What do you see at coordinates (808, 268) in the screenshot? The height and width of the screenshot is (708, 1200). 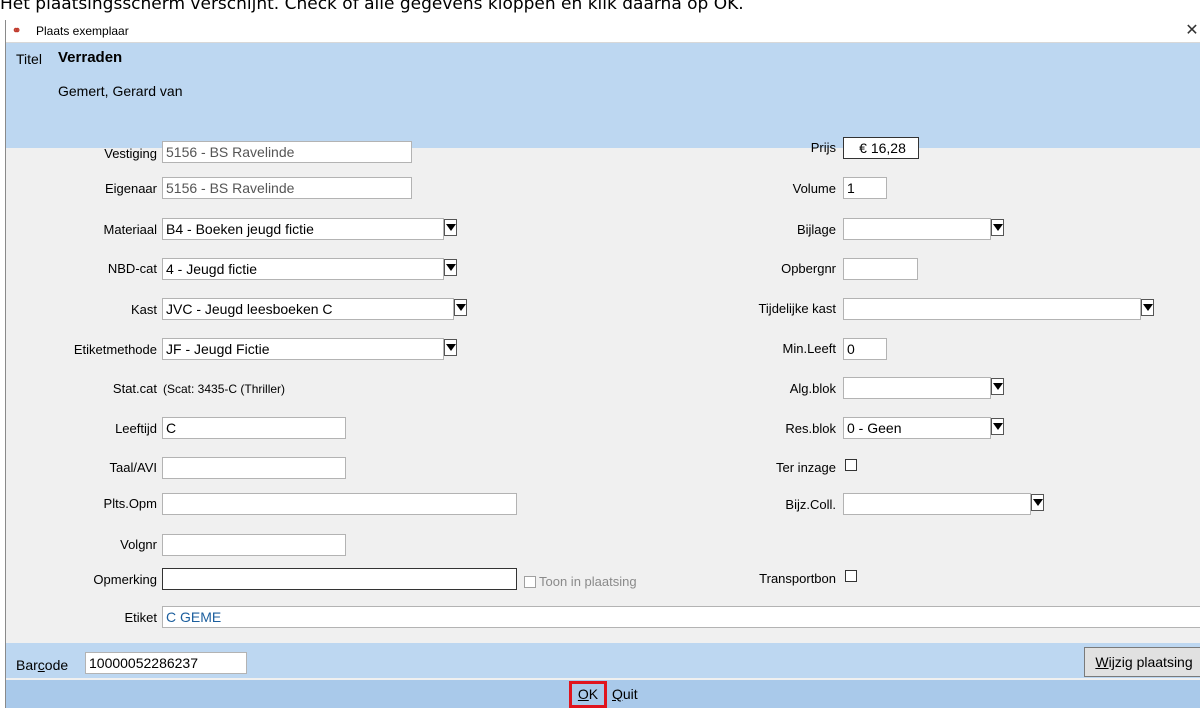 I see `opbergnr-label: Opbergnr` at bounding box center [808, 268].